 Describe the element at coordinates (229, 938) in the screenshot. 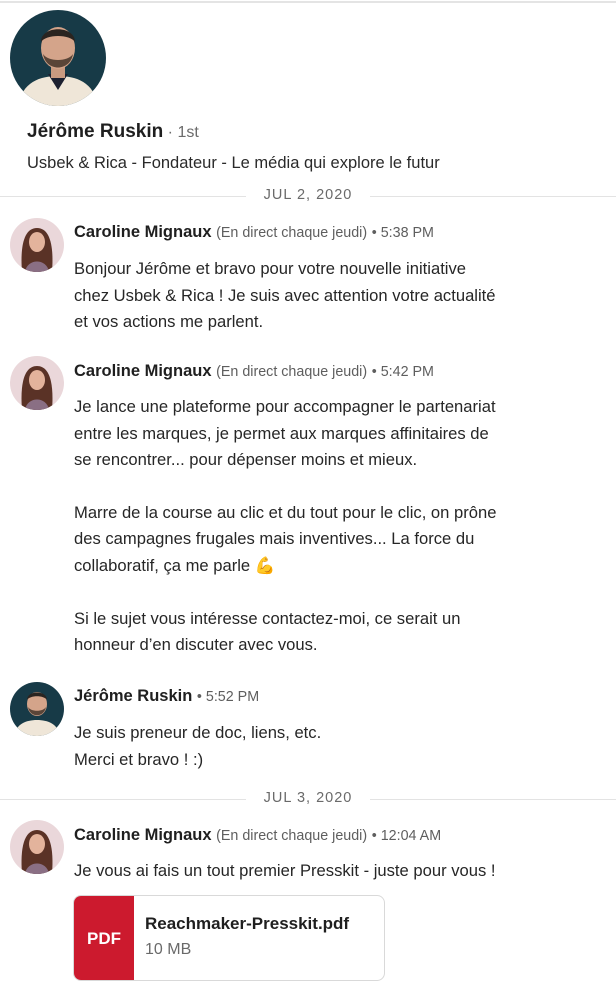

I see `pdf-attachment: PDF Reachmaker-Presskit.pdf 10 MB` at that location.